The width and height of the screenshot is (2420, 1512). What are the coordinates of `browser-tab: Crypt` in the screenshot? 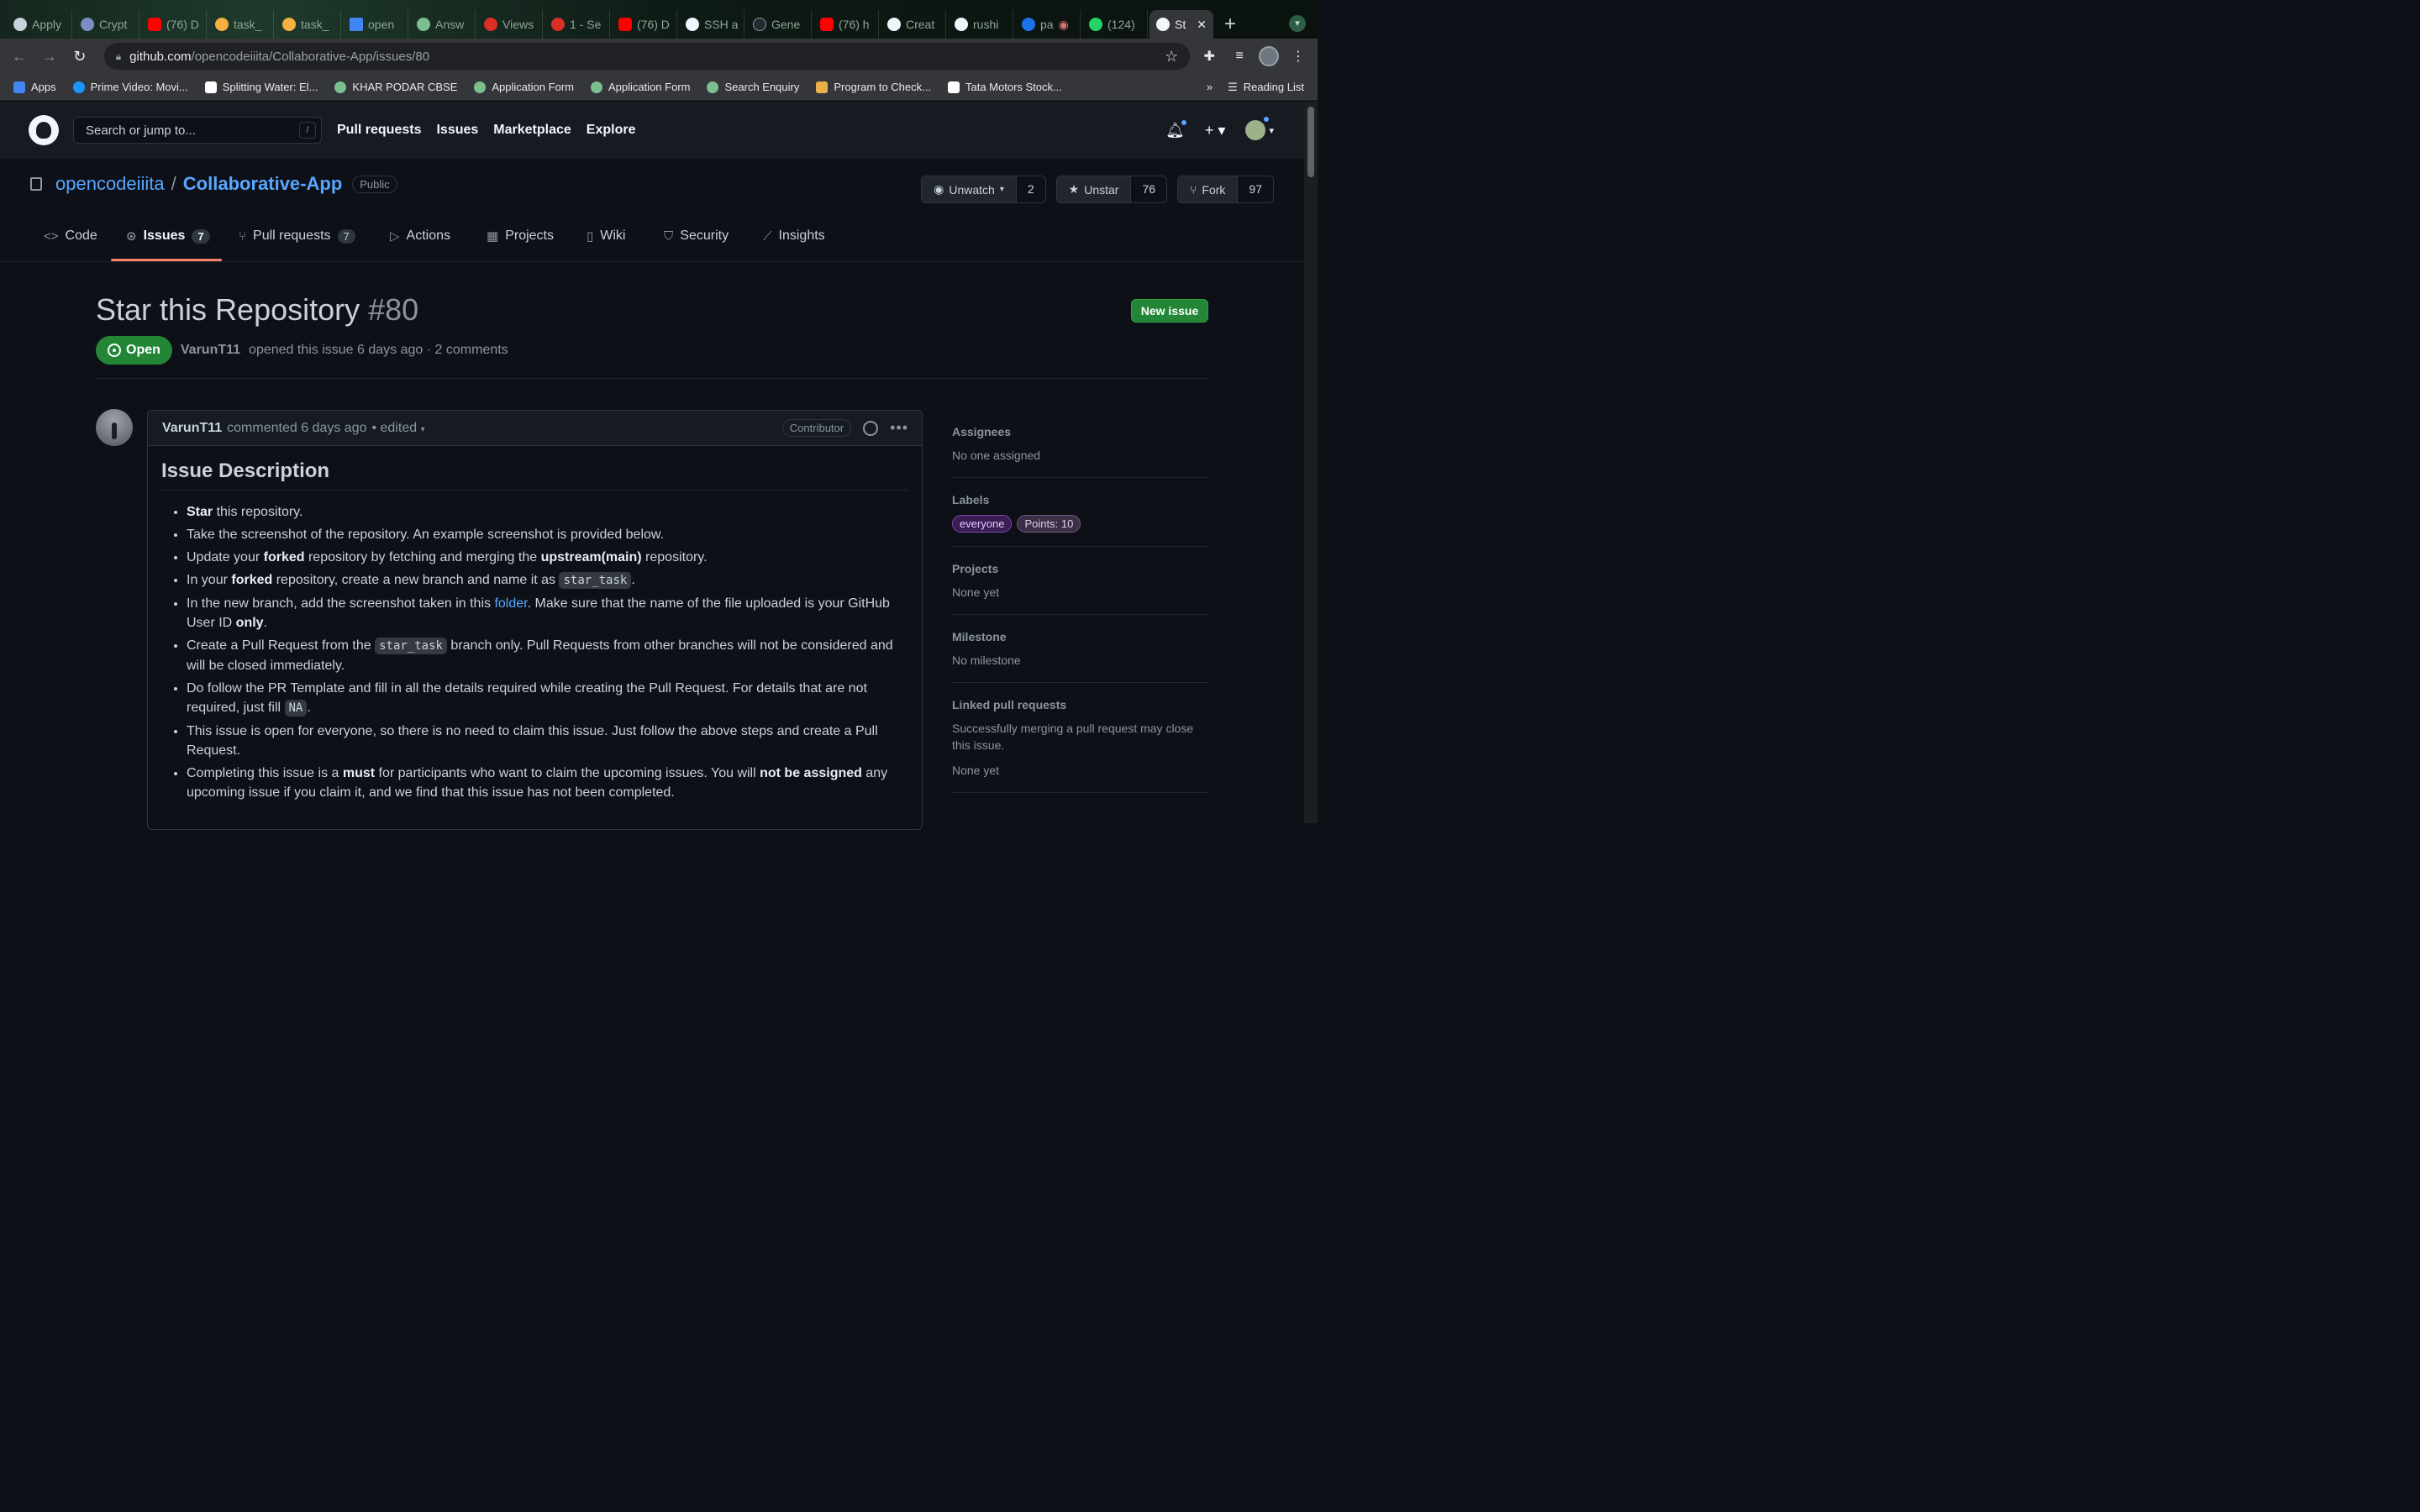 It's located at (107, 24).